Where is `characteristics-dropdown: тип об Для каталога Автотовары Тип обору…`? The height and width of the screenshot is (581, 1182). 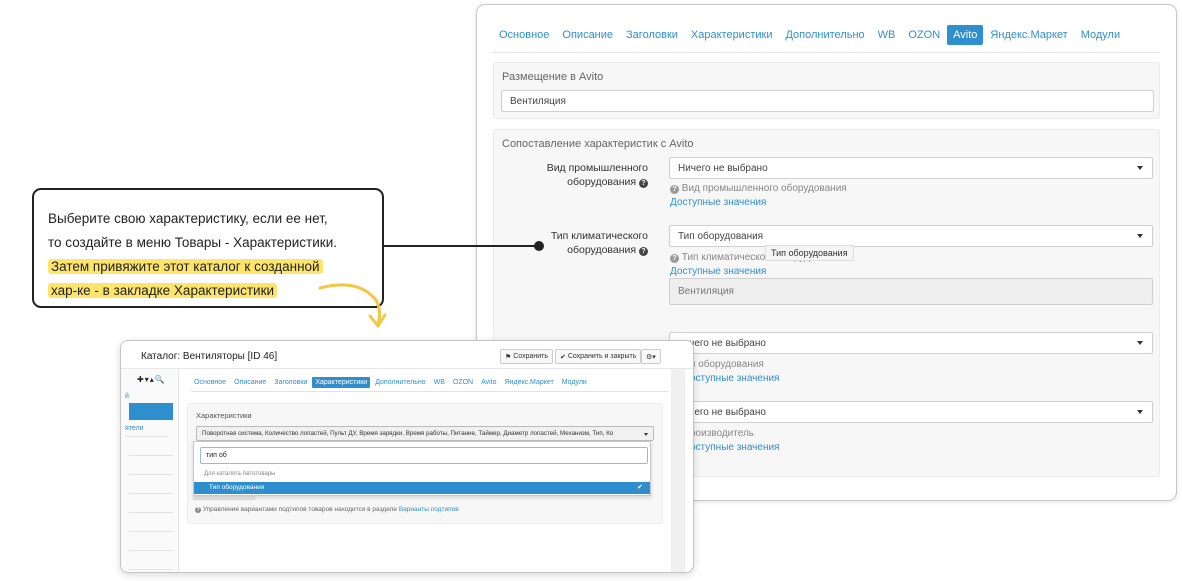 characteristics-dropdown: тип об Для каталога Автотовары Тип обору… is located at coordinates (422, 468).